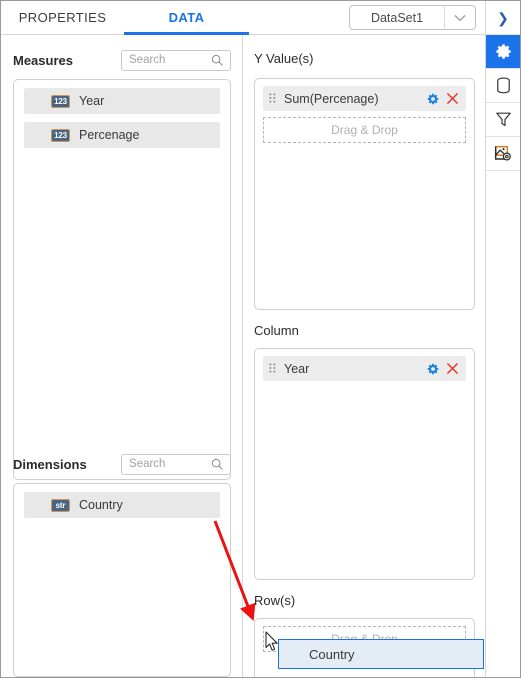  I want to click on database-icon, so click(503, 85).